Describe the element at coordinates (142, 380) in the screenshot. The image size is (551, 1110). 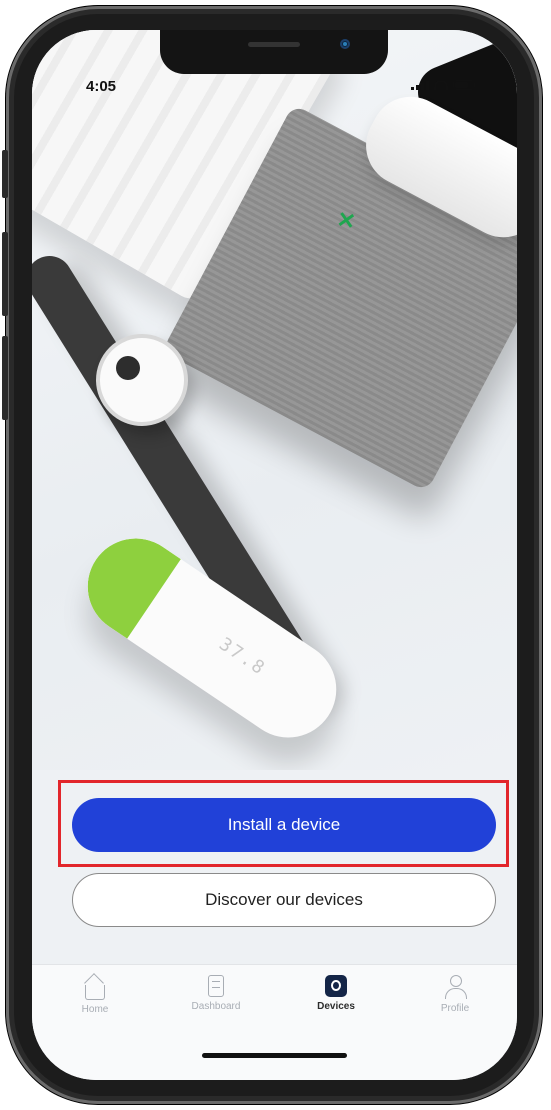
I see `watch-face-image` at that location.